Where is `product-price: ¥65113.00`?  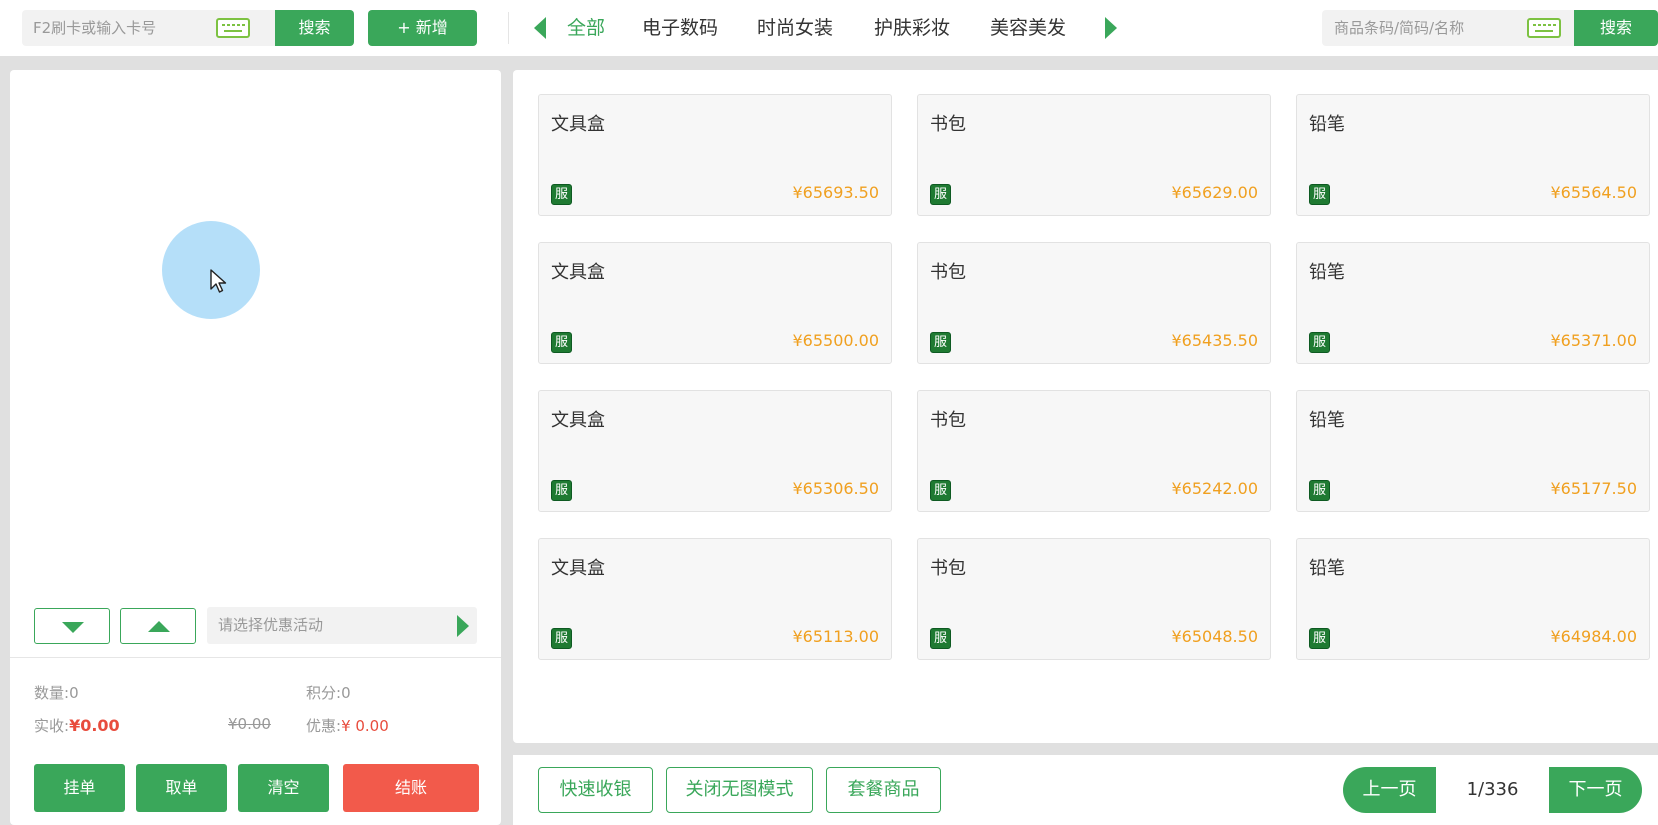 product-price: ¥65113.00 is located at coordinates (835, 636).